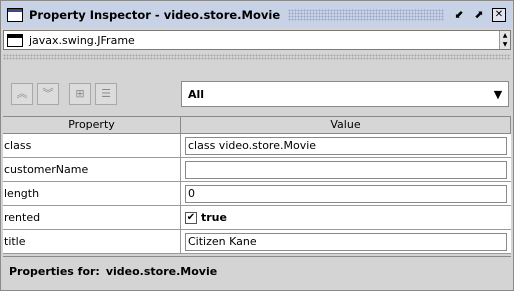 The image size is (514, 291). I want to click on object-selector-value: javax.swing.JFrame, so click(82, 40).